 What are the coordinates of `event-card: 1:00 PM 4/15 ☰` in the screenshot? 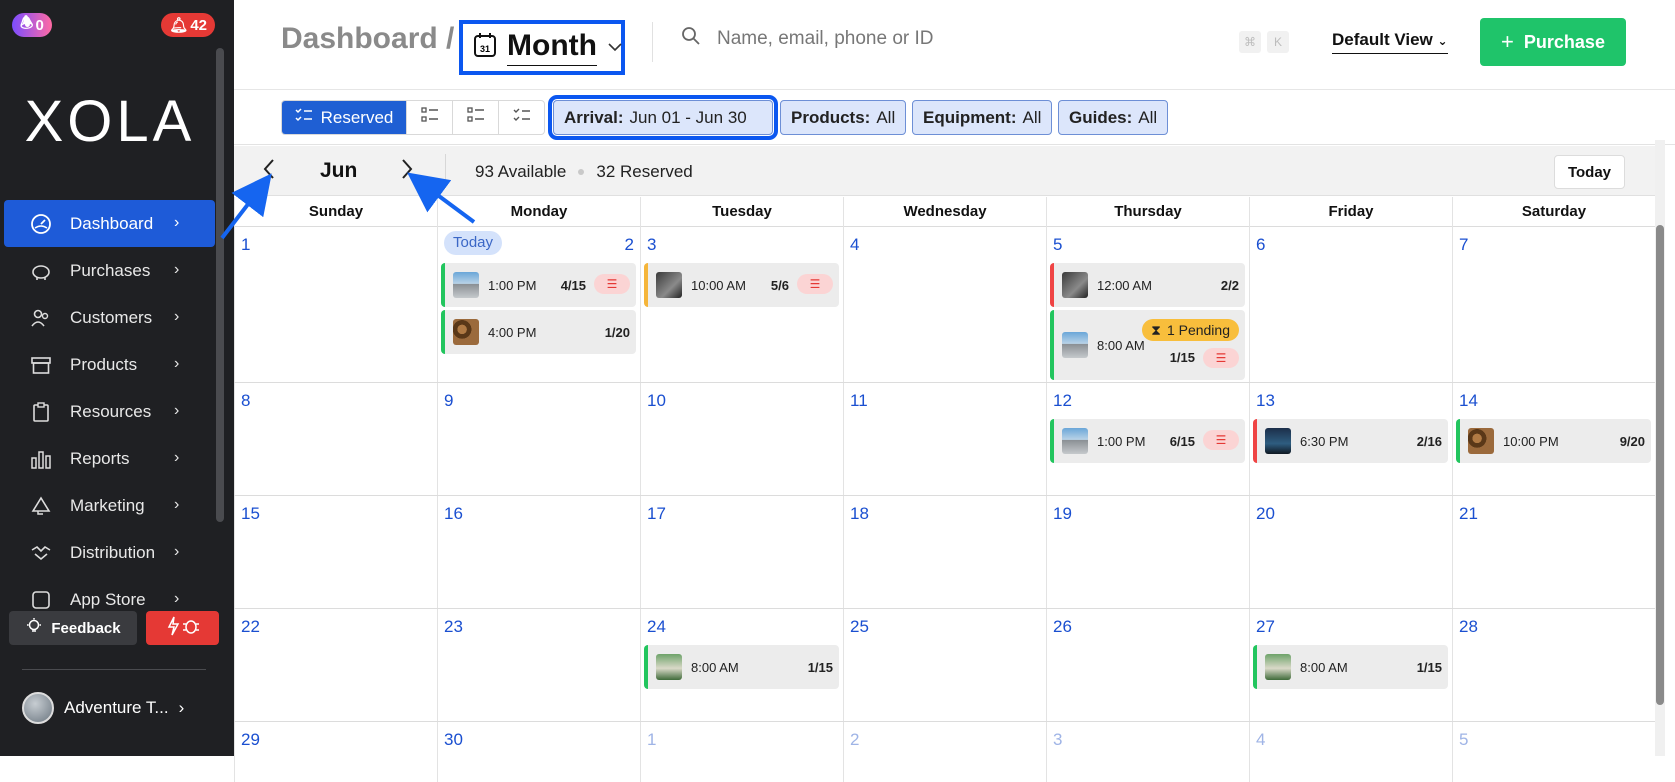 It's located at (538, 285).